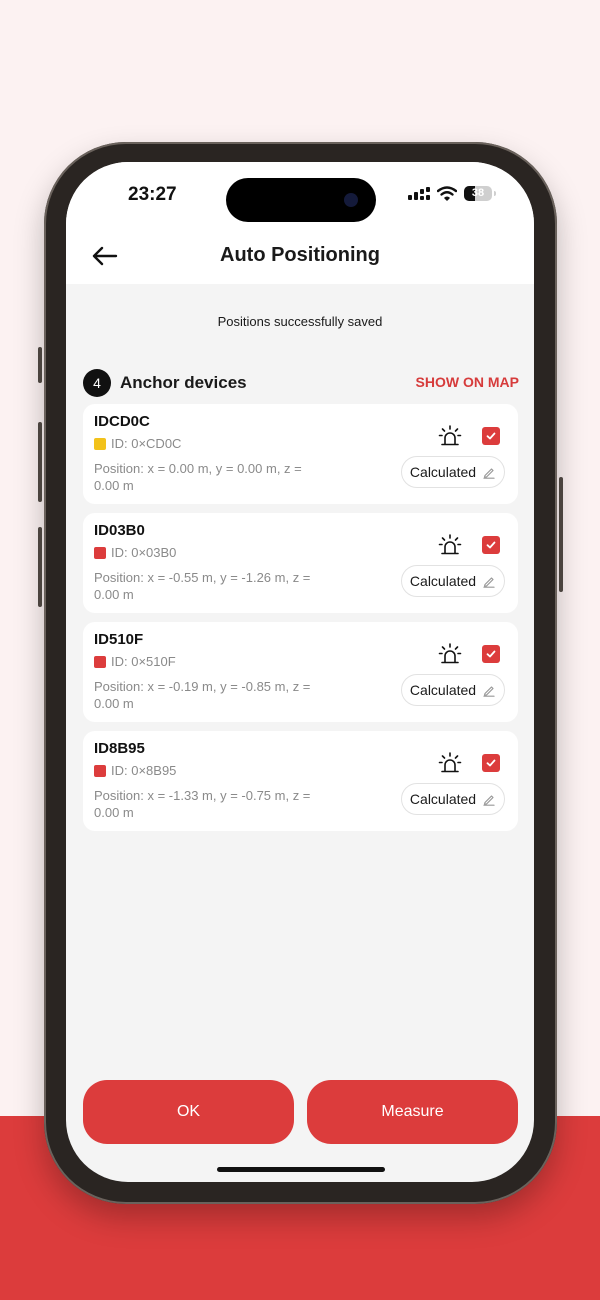 This screenshot has width=600, height=1300. Describe the element at coordinates (143, 661) in the screenshot. I see `device-id-text: ID: 0×510F` at that location.